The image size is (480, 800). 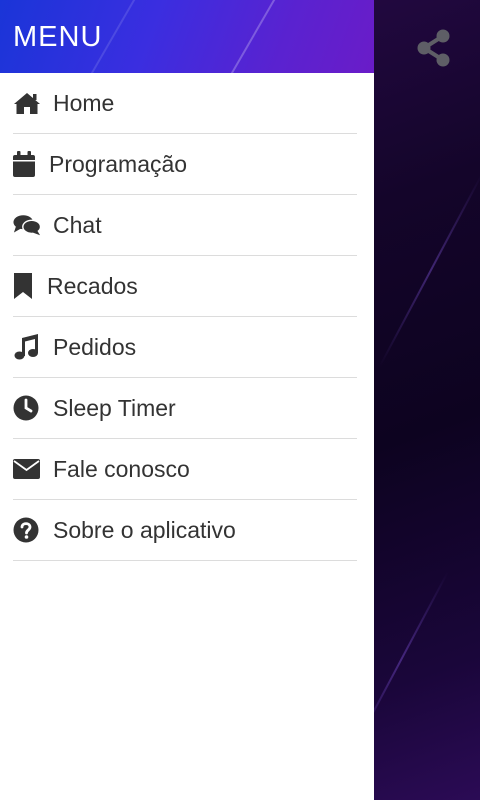 What do you see at coordinates (27, 530) in the screenshot?
I see `question-circle-icon` at bounding box center [27, 530].